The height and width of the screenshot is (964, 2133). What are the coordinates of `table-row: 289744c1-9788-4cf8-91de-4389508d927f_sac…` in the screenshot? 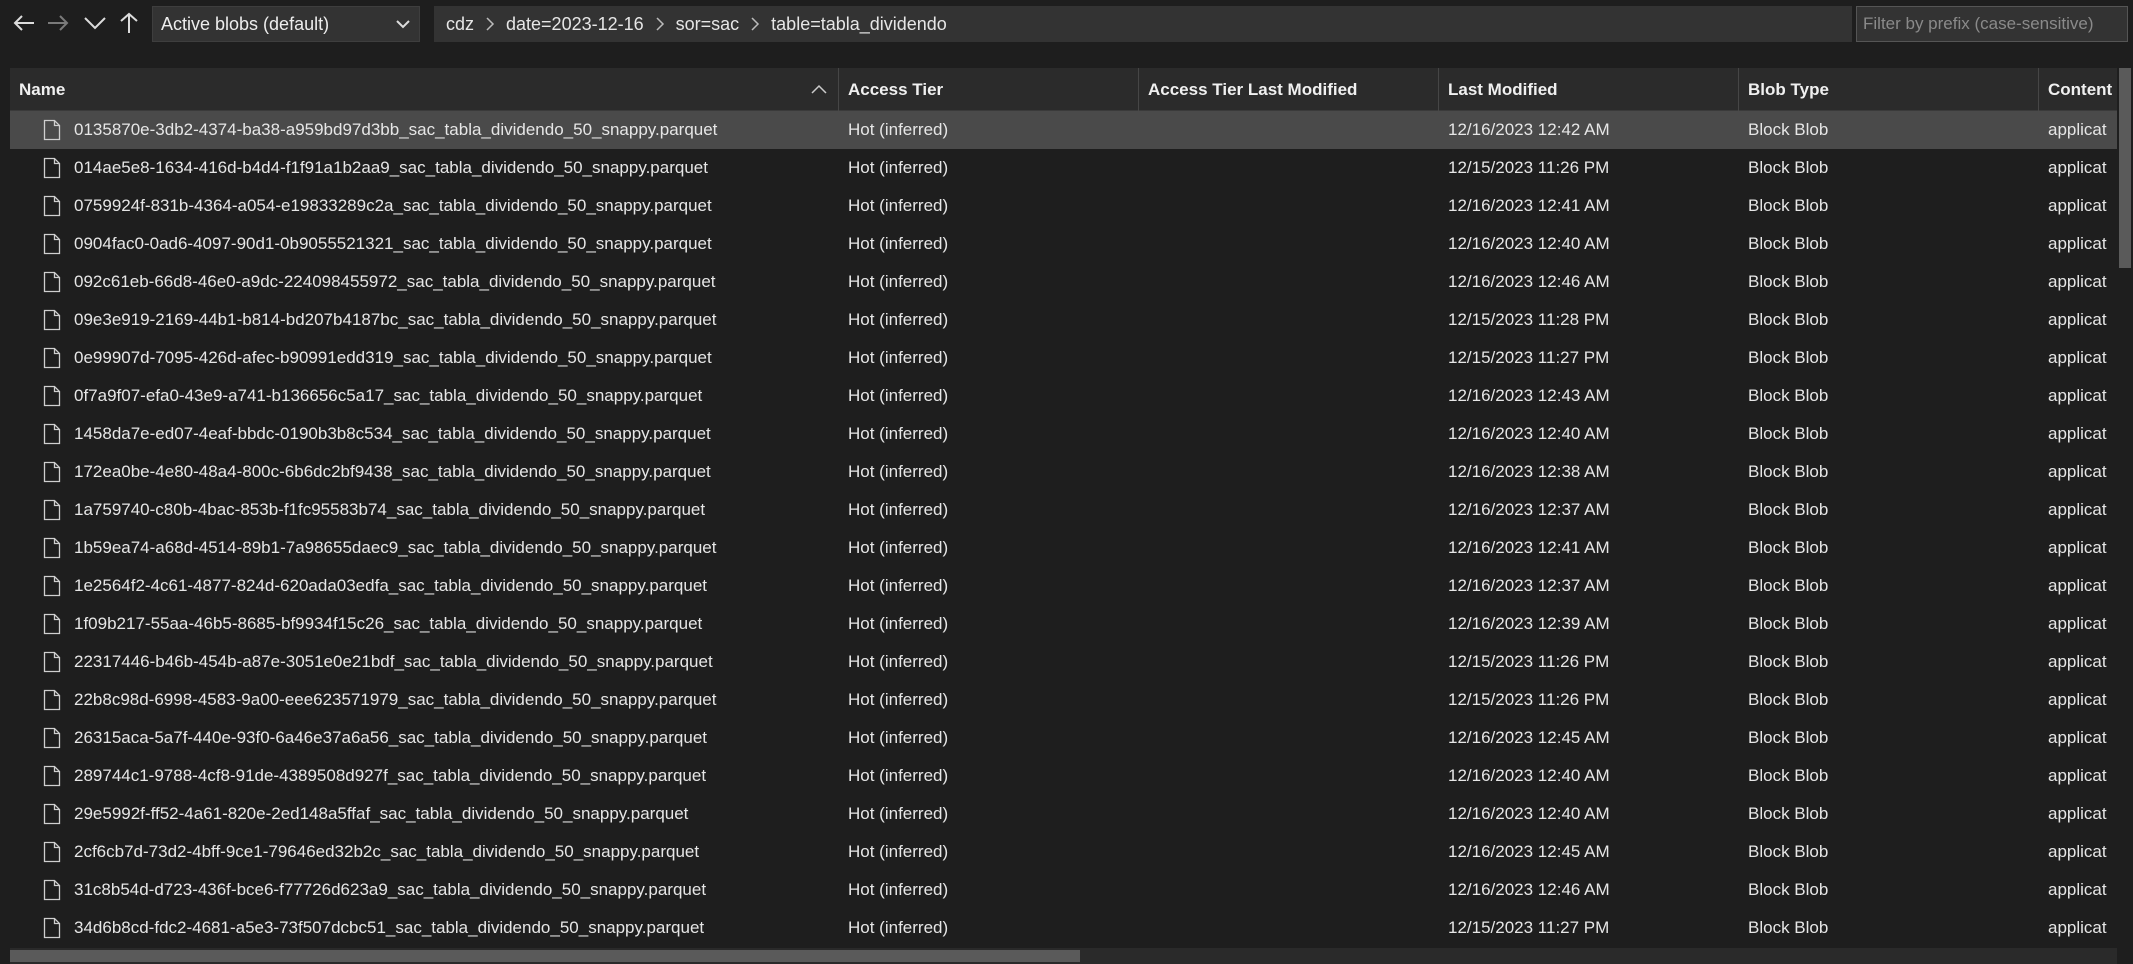 It's located at (1071, 776).